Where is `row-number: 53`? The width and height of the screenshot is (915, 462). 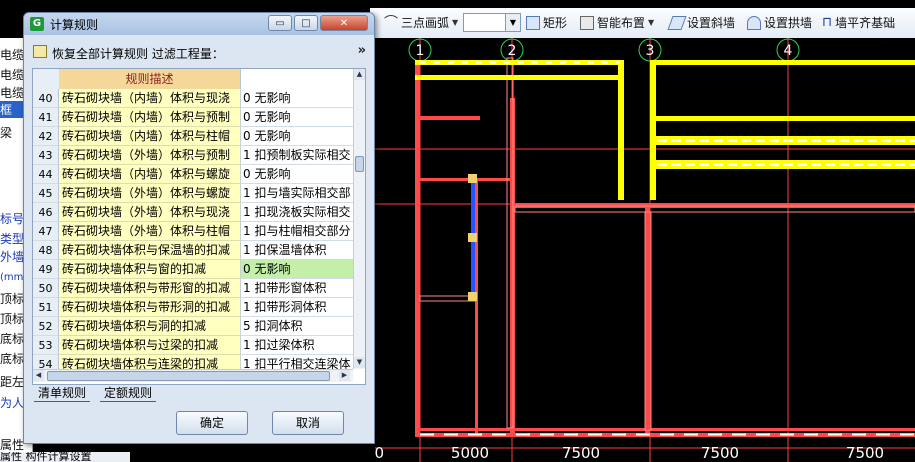 row-number: 53 is located at coordinates (46, 345).